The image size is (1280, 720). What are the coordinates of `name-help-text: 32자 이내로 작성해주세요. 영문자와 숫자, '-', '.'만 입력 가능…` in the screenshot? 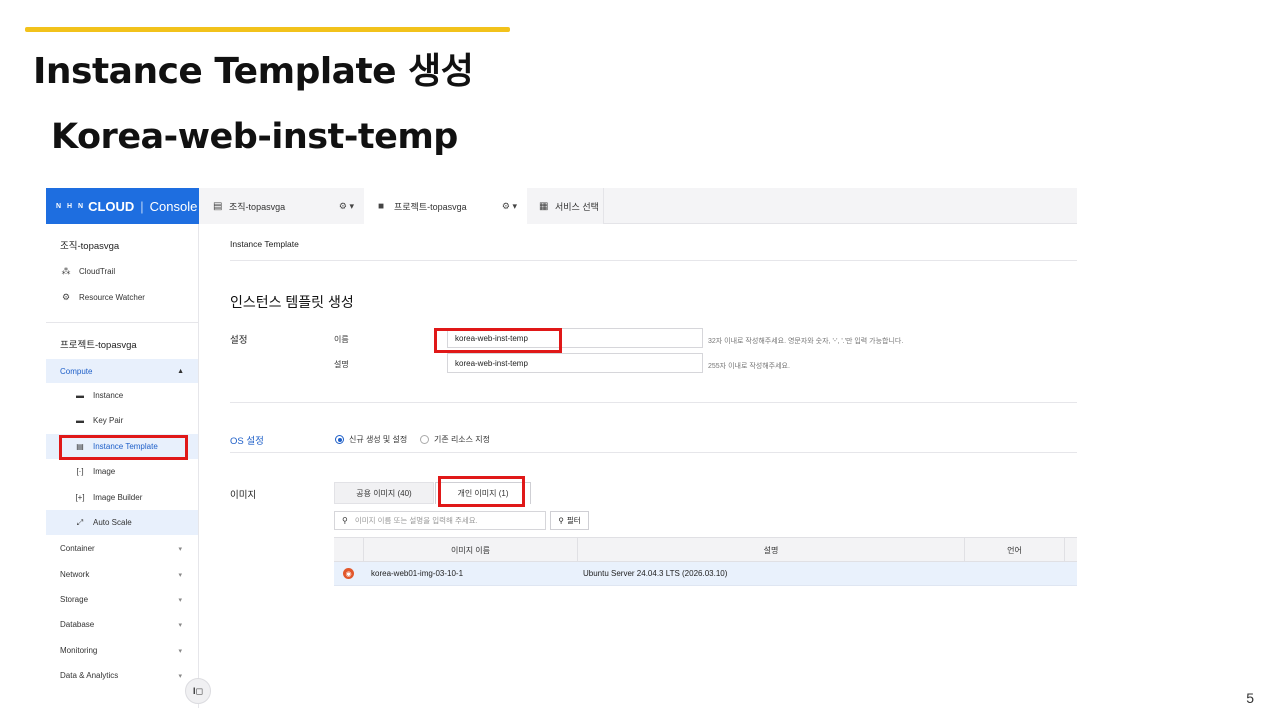 It's located at (806, 341).